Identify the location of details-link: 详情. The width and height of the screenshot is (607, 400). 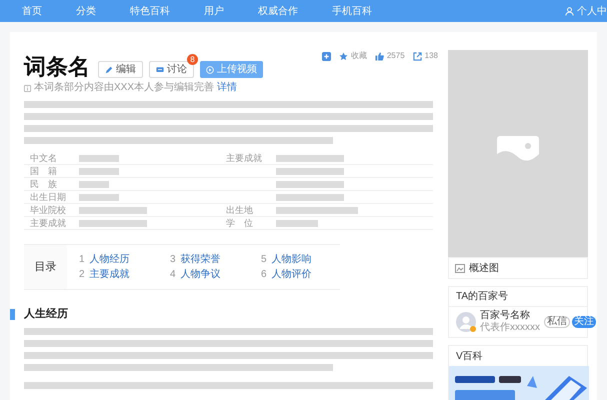
(227, 88).